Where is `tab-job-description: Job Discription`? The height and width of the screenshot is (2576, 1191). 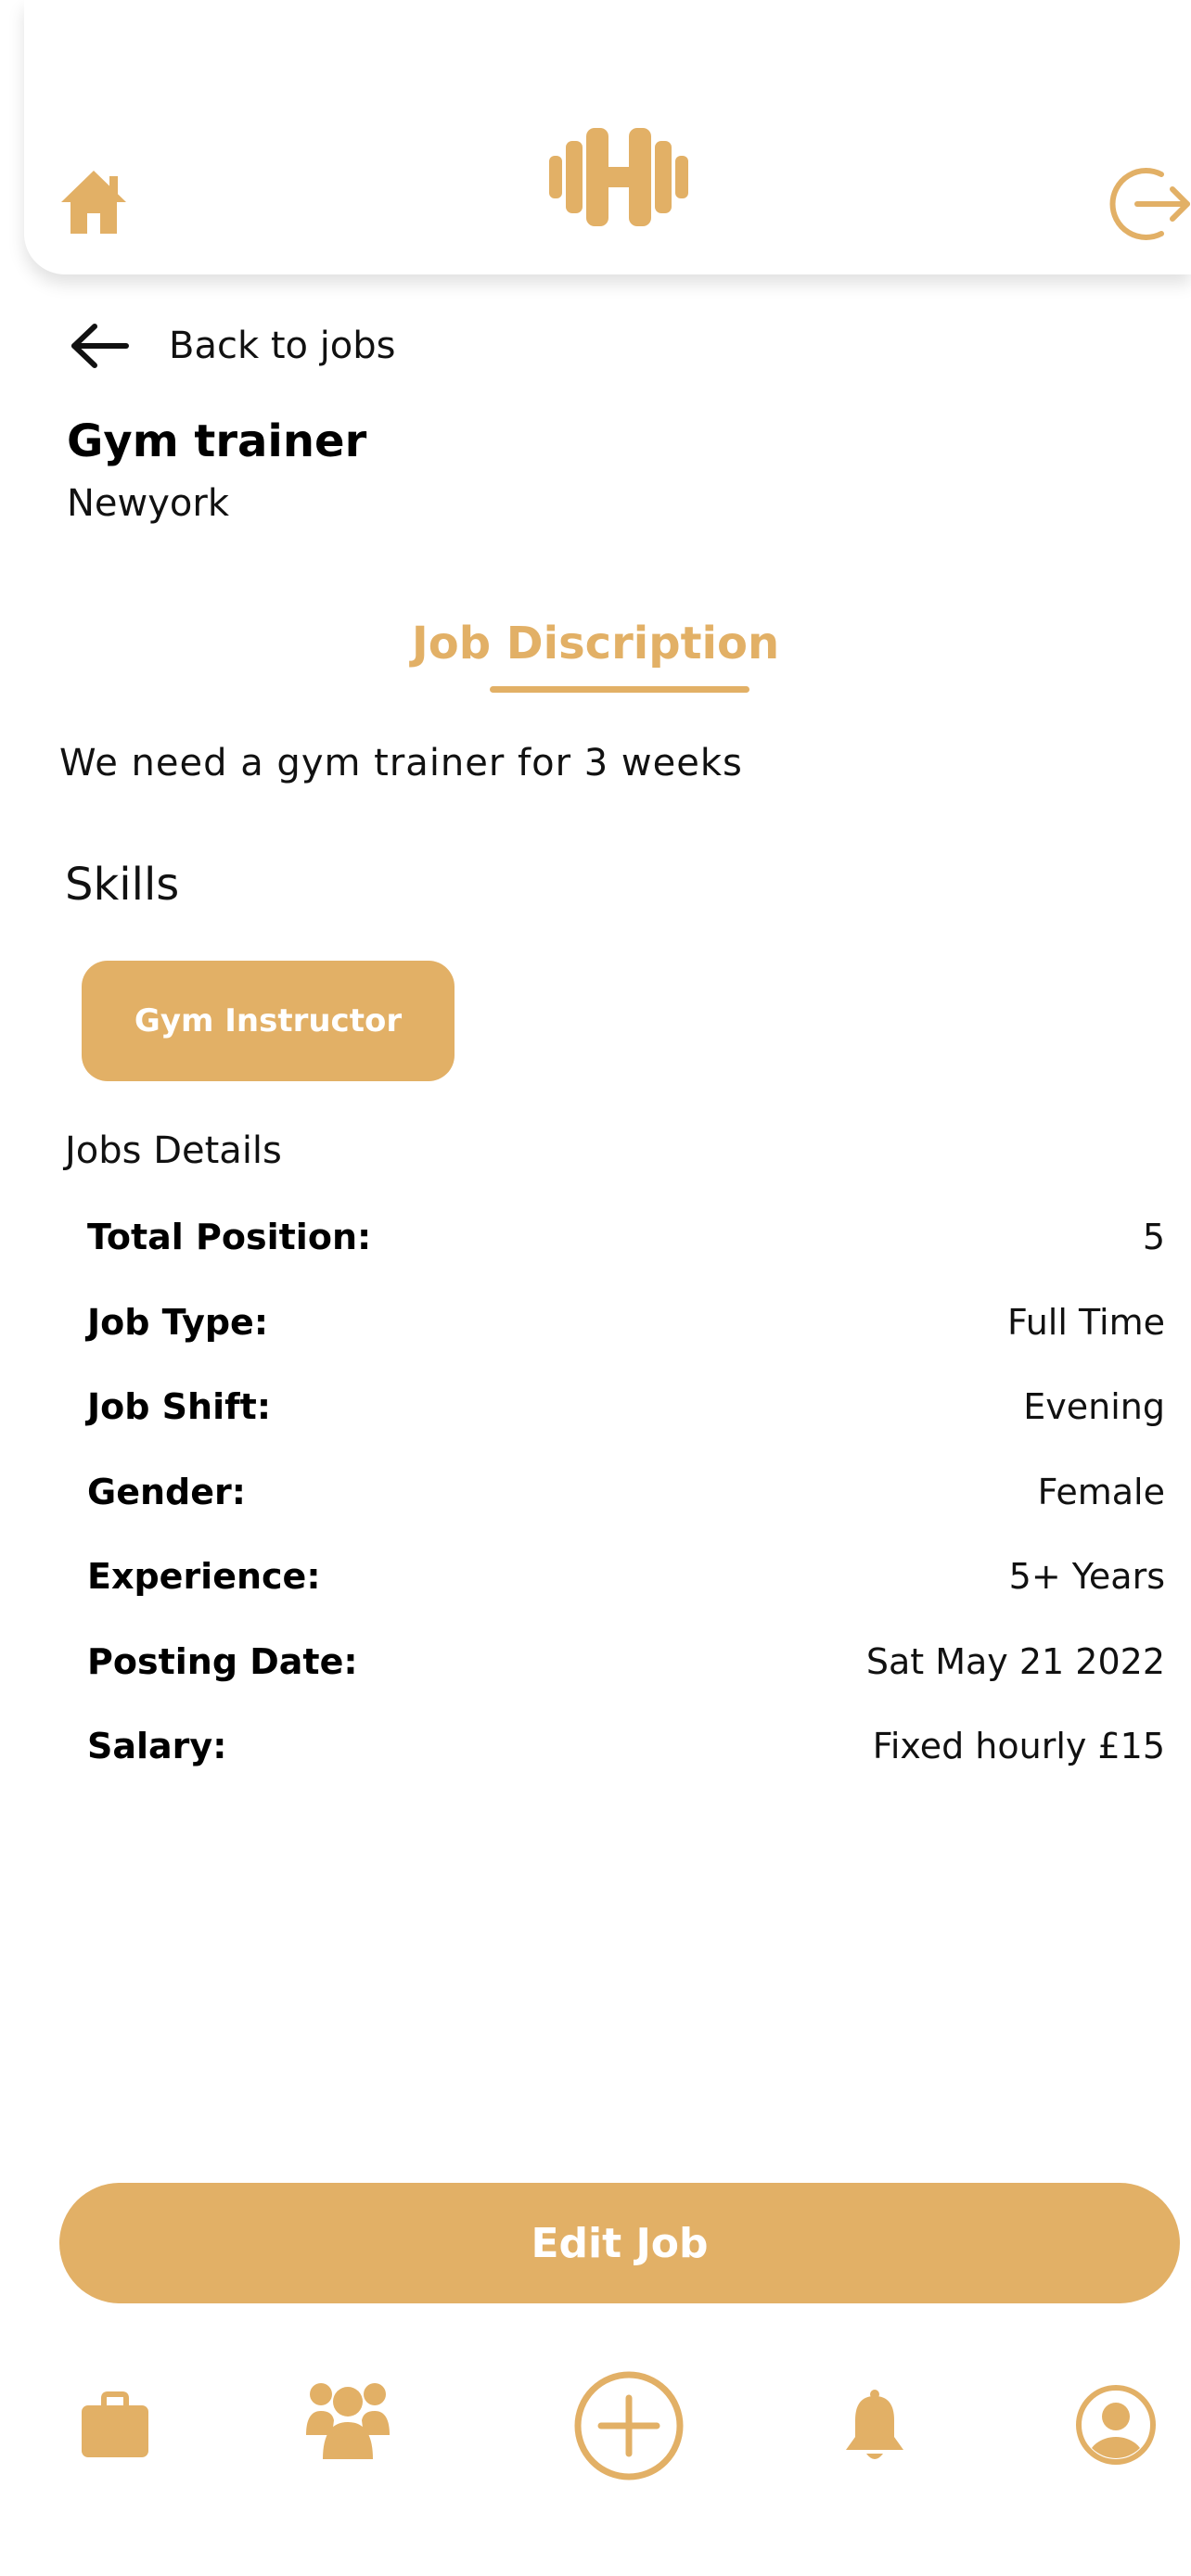 tab-job-description: Job Discription is located at coordinates (595, 644).